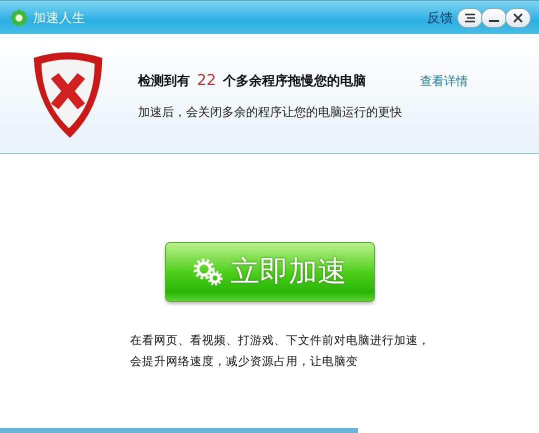  Describe the element at coordinates (280, 340) in the screenshot. I see `description-line: 在看网页、看视频、打游戏、下文件前对电脑进行加速，` at that location.